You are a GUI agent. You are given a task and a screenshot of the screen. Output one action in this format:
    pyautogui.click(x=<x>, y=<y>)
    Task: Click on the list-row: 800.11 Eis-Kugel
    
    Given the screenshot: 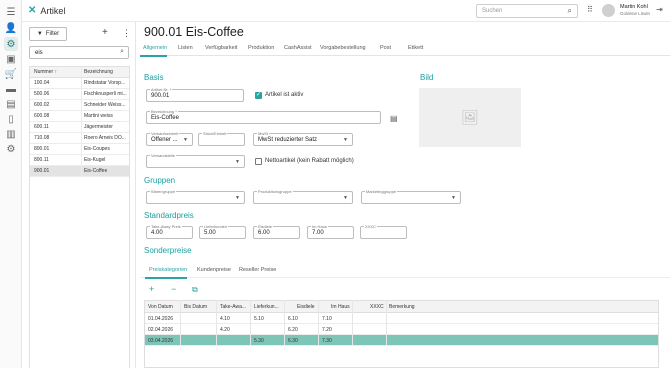 What is the action you would take?
    pyautogui.click(x=79, y=160)
    